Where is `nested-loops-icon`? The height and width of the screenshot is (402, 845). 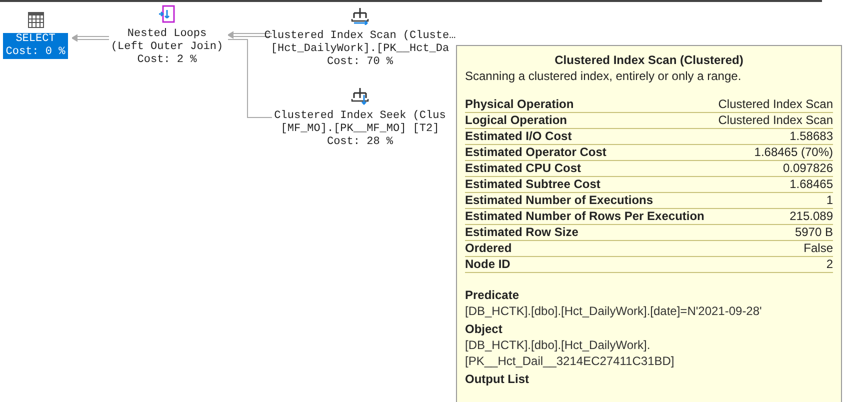 nested-loops-icon is located at coordinates (167, 14).